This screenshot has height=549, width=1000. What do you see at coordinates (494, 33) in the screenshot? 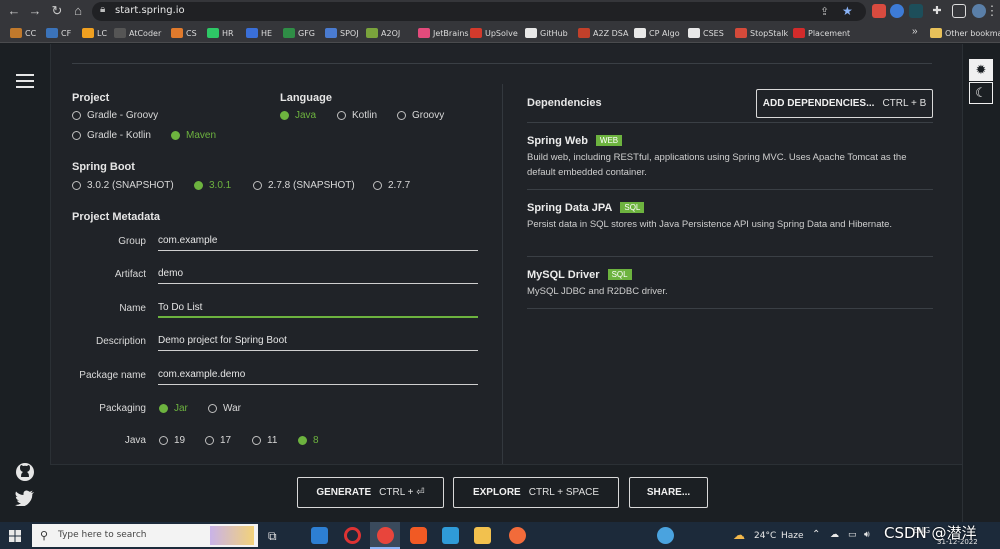
I see `bookmark-item: UpSolve` at bounding box center [494, 33].